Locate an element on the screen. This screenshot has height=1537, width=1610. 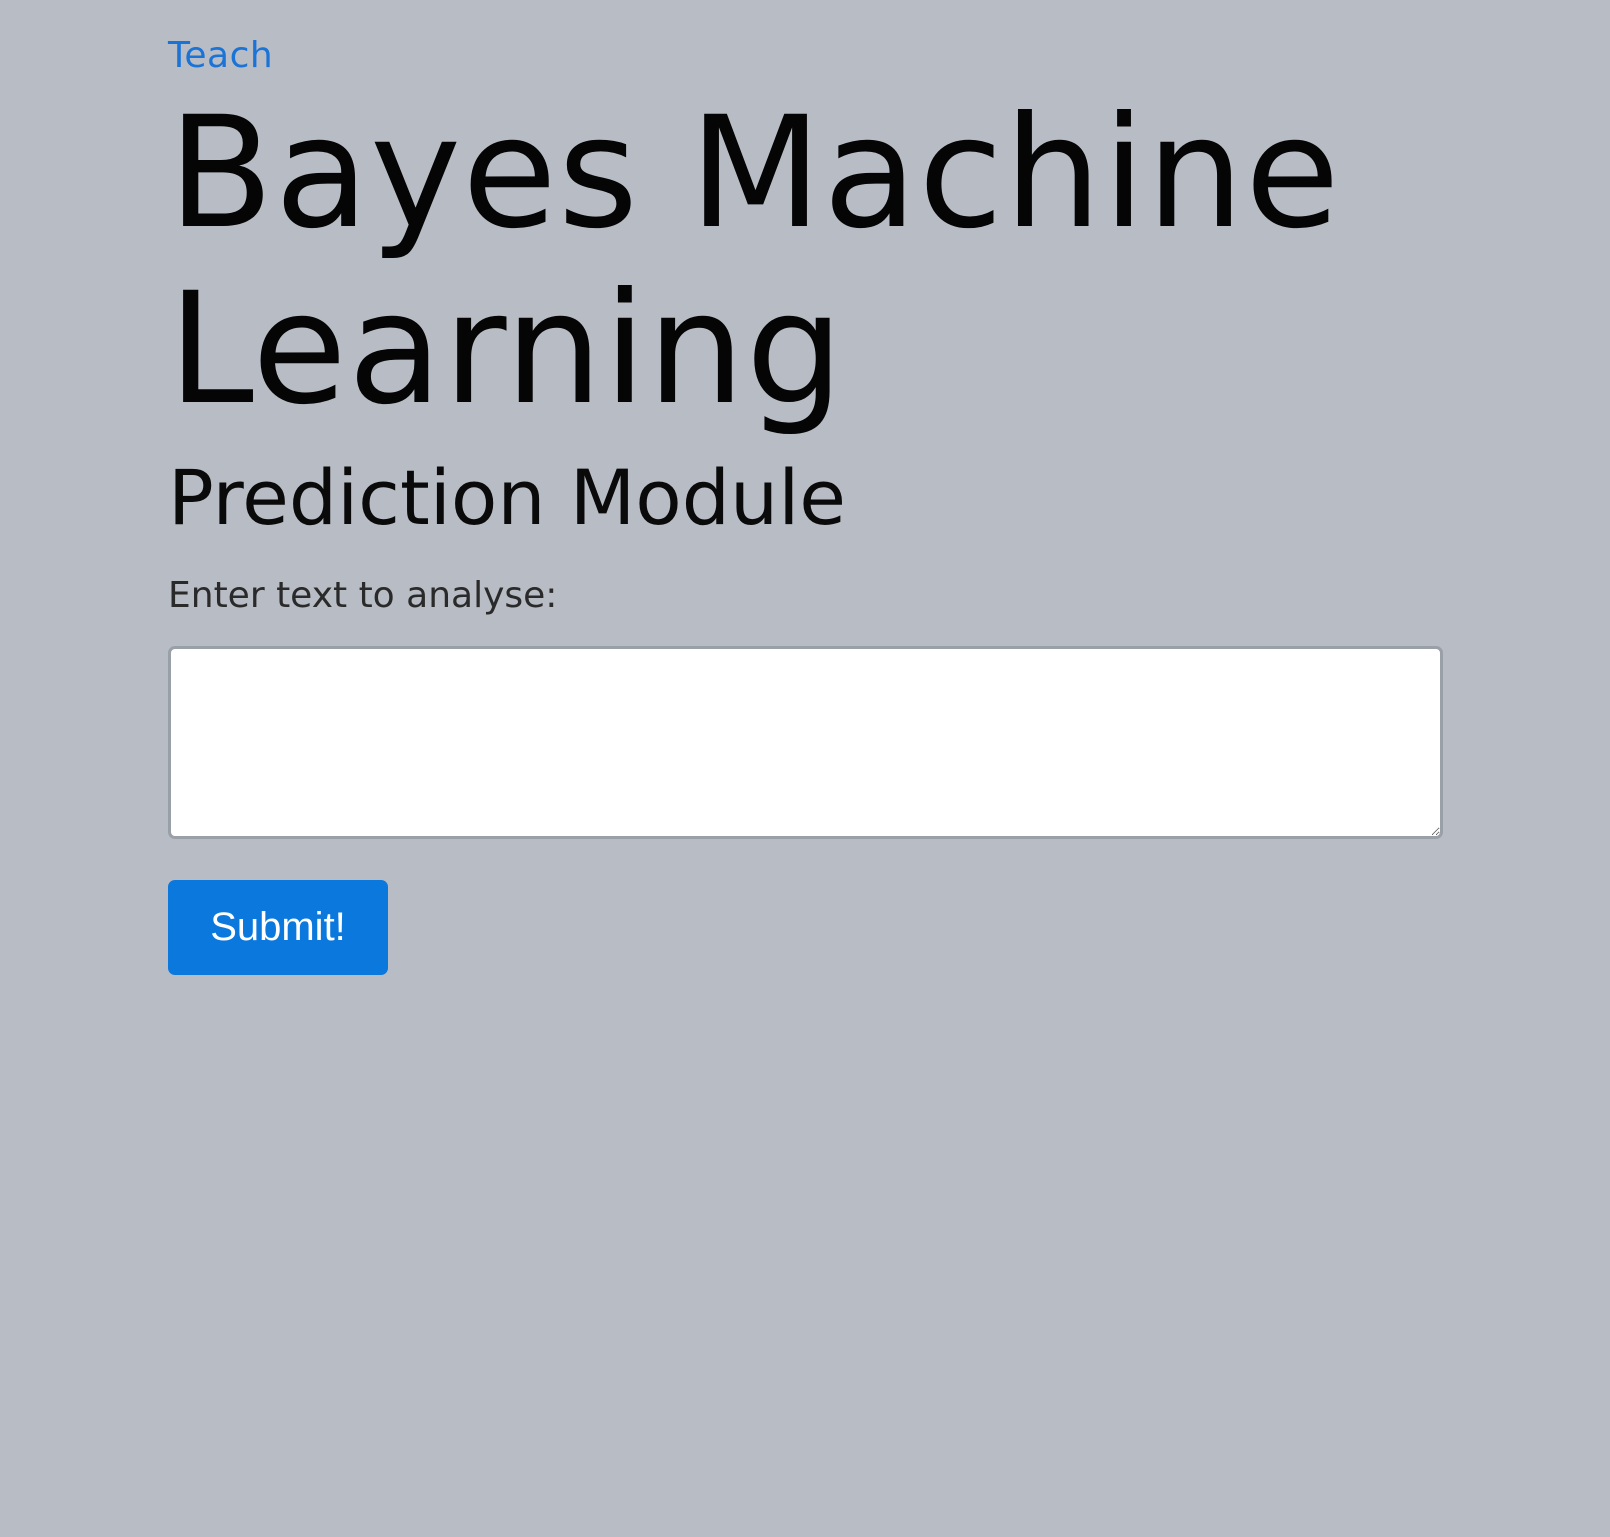
submit-button: Submit! is located at coordinates (278, 927).